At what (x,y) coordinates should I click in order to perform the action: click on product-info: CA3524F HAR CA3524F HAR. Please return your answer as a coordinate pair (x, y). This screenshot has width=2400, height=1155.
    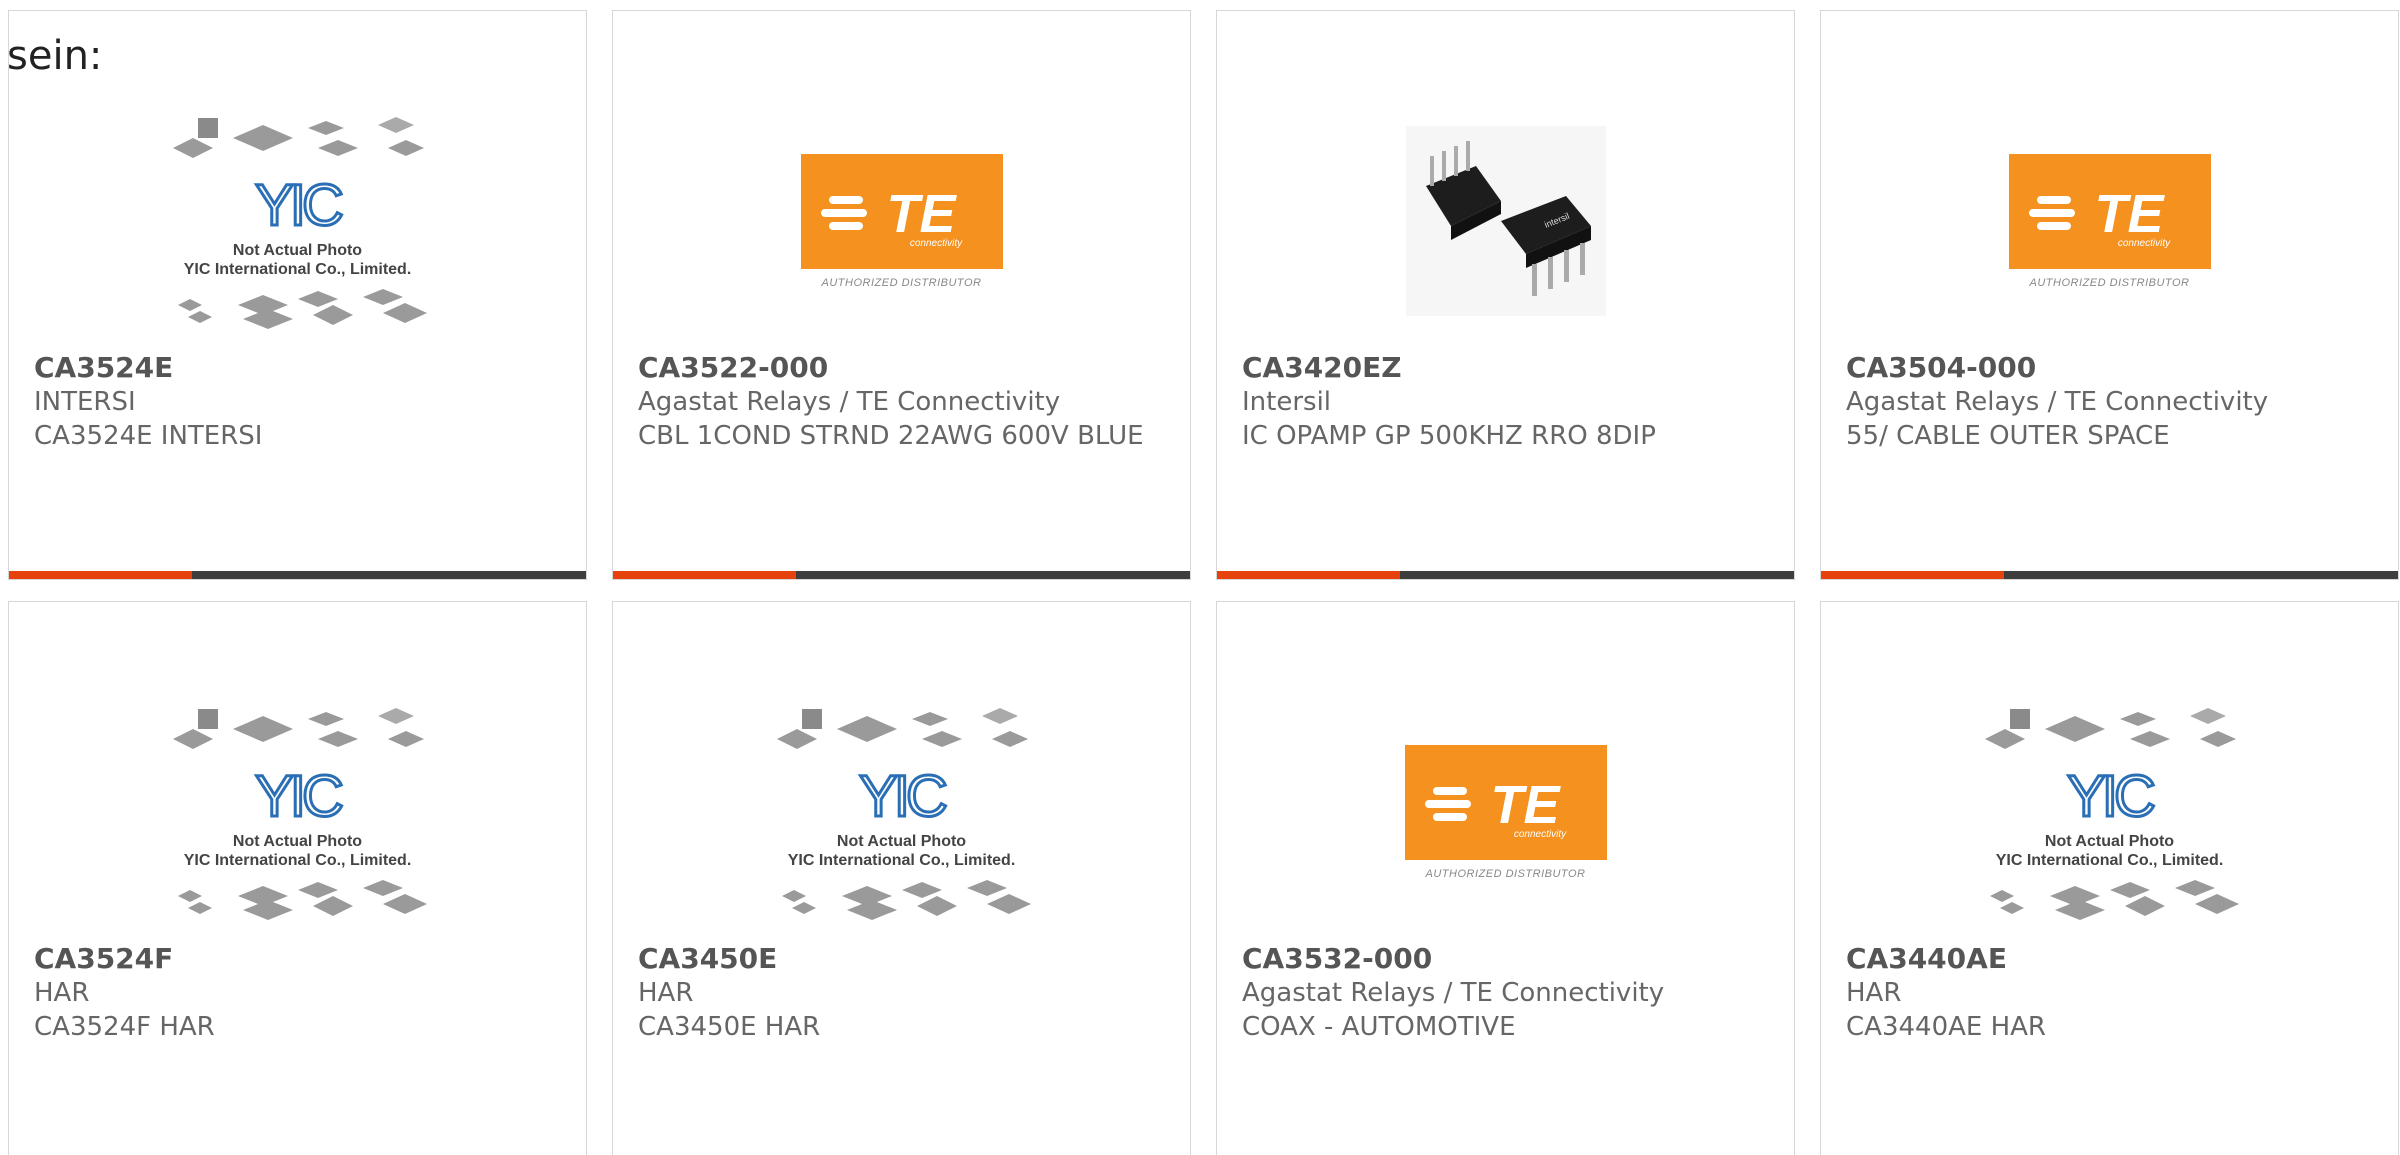
    Looking at the image, I should click on (297, 993).